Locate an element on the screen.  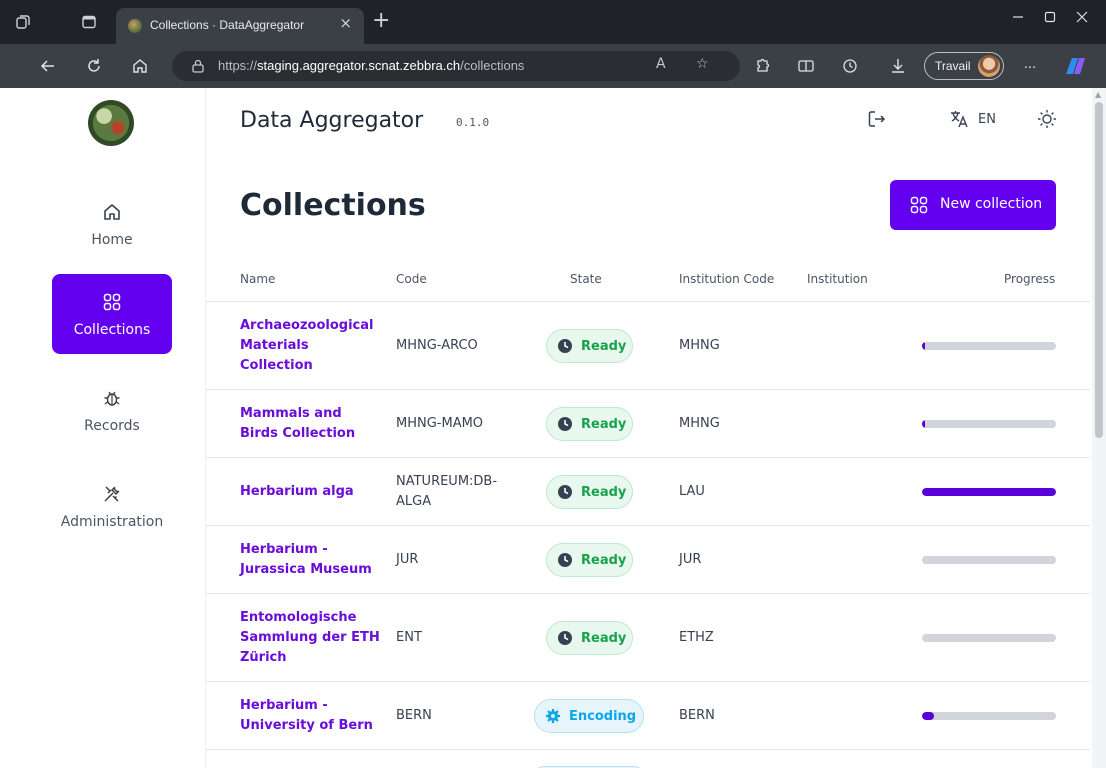
copilot-icon is located at coordinates (1075, 66).